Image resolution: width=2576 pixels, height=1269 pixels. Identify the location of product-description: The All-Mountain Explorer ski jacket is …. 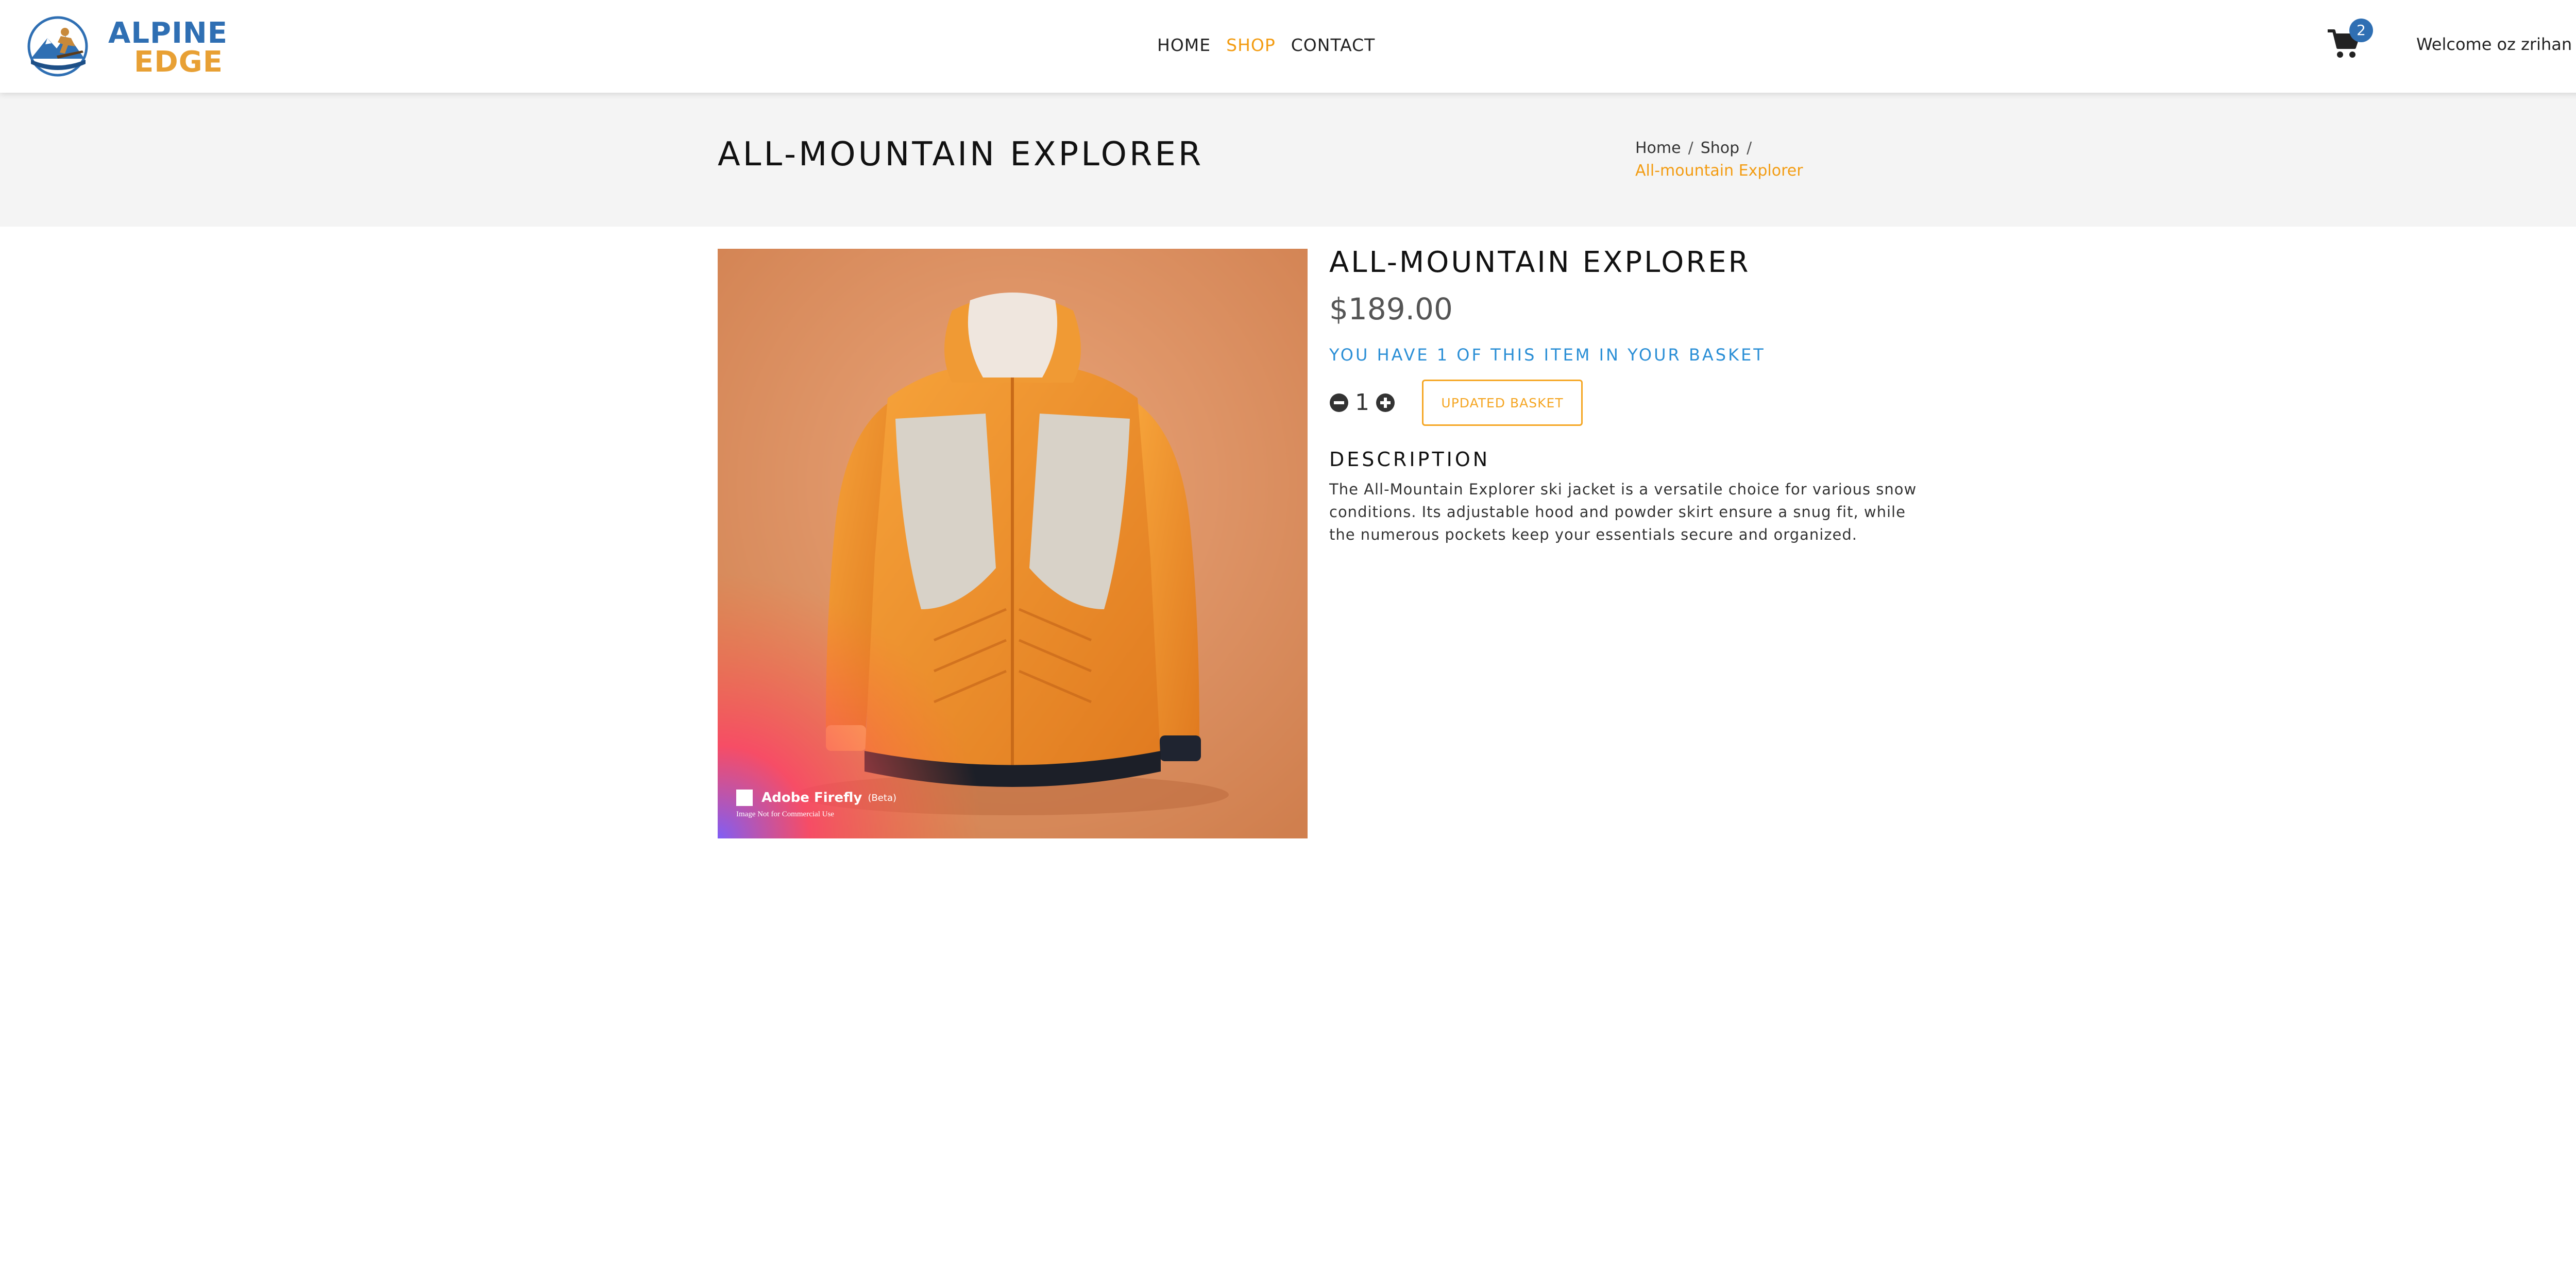
(1623, 512).